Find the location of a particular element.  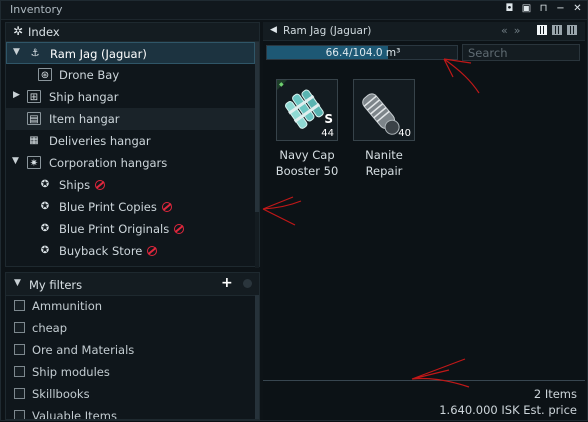

capacity-bar: 66.4/104.0 m³ is located at coordinates (362, 52).